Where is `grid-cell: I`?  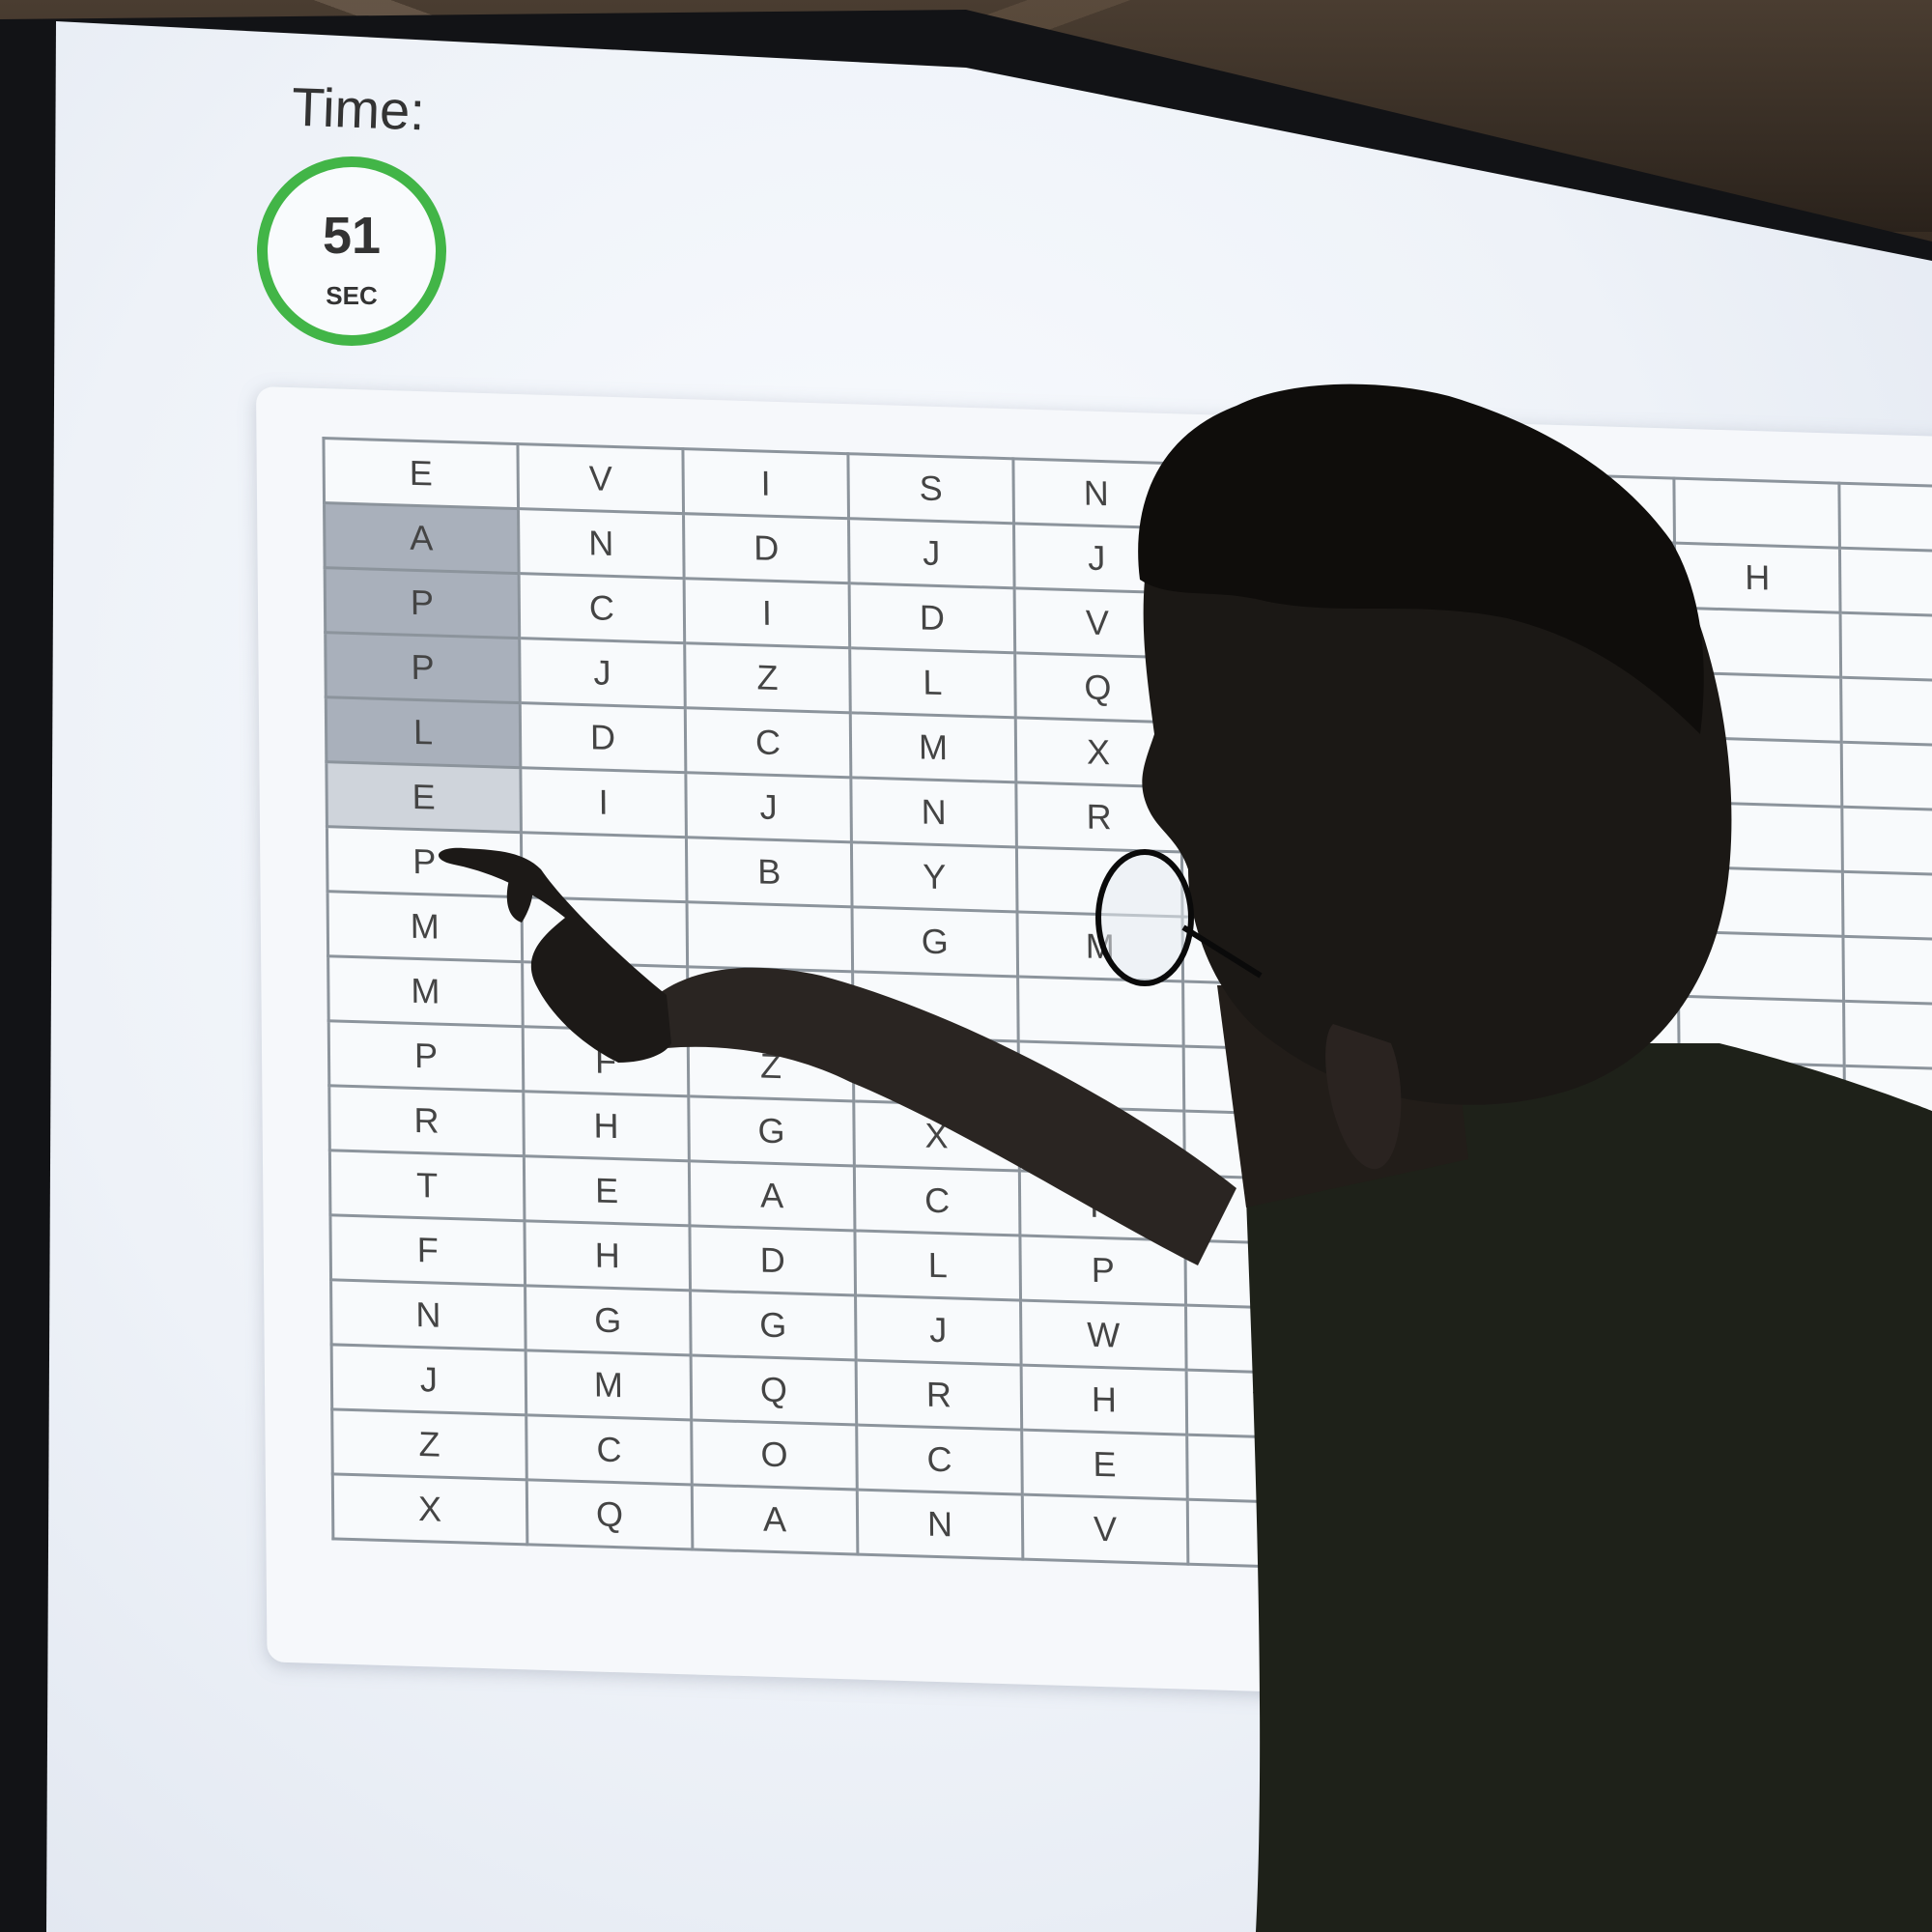 grid-cell: I is located at coordinates (767, 613).